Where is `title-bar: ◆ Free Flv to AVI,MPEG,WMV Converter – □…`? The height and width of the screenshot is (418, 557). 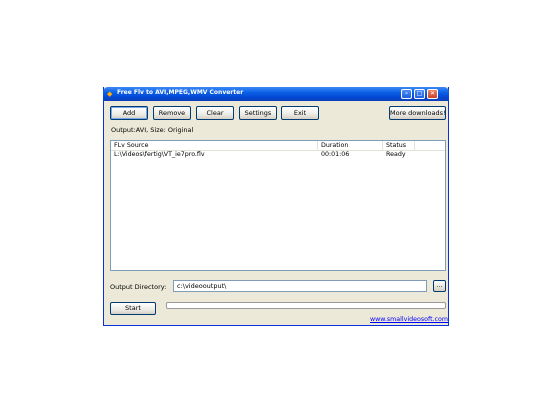
title-bar: ◆ Free Flv to AVI,MPEG,WMV Converter – □… is located at coordinates (276, 94).